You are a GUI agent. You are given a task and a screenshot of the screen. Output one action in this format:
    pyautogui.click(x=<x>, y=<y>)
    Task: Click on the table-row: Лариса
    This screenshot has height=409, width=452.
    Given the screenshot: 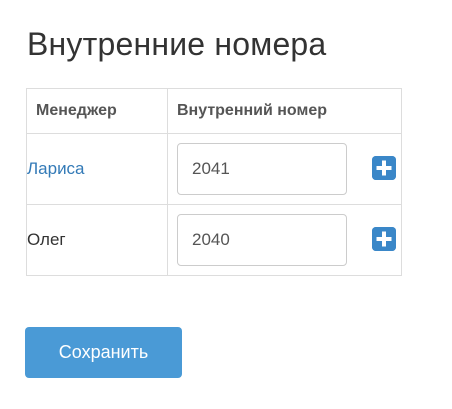 What is the action you would take?
    pyautogui.click(x=214, y=169)
    